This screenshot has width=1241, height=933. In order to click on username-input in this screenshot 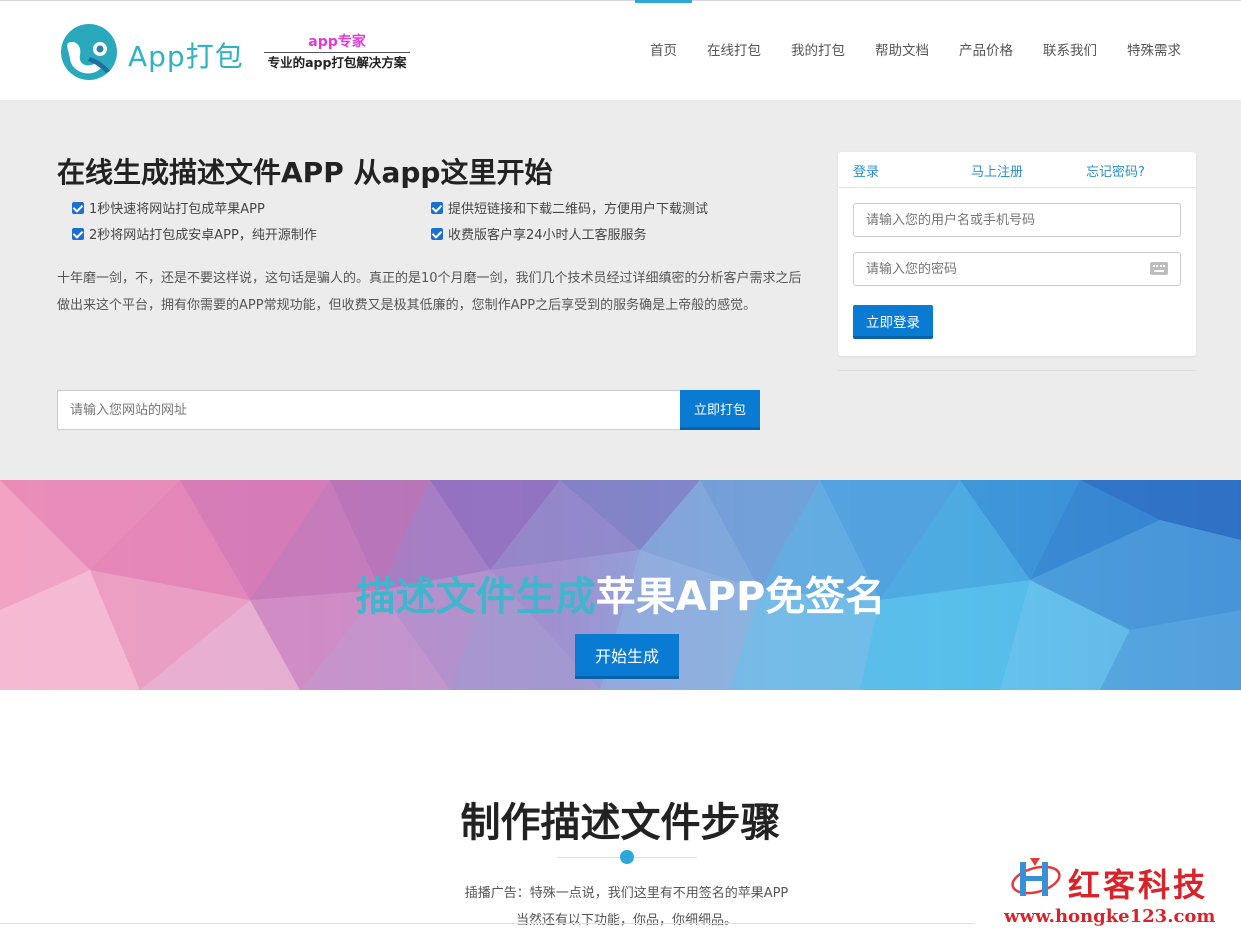, I will do `click(1017, 220)`.